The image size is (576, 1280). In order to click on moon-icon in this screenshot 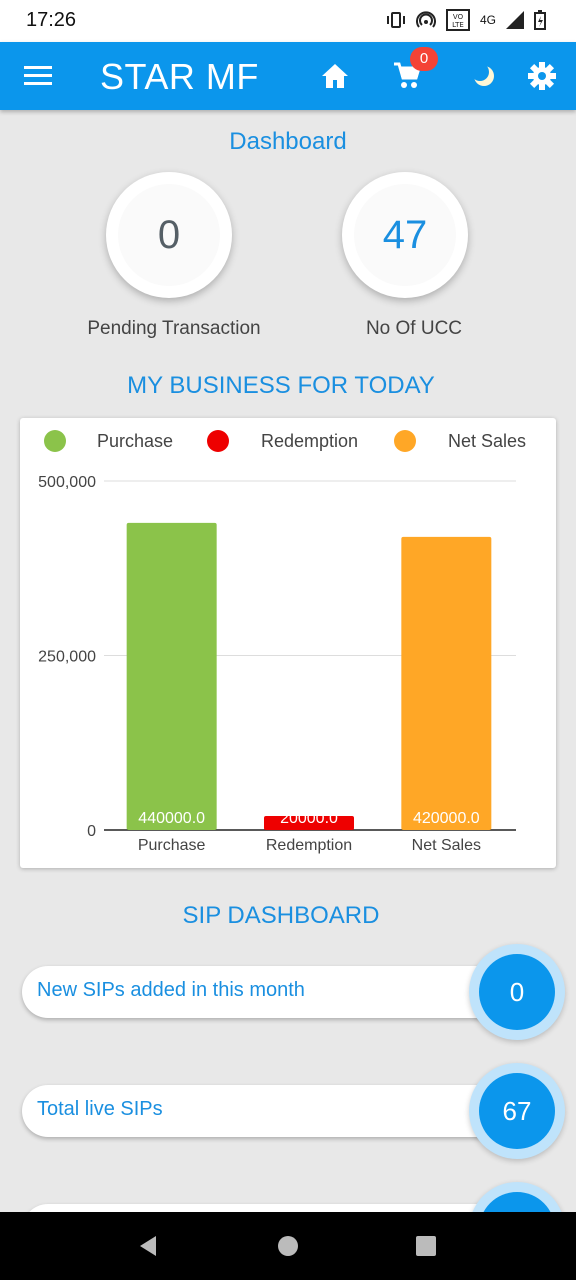, I will do `click(482, 74)`.